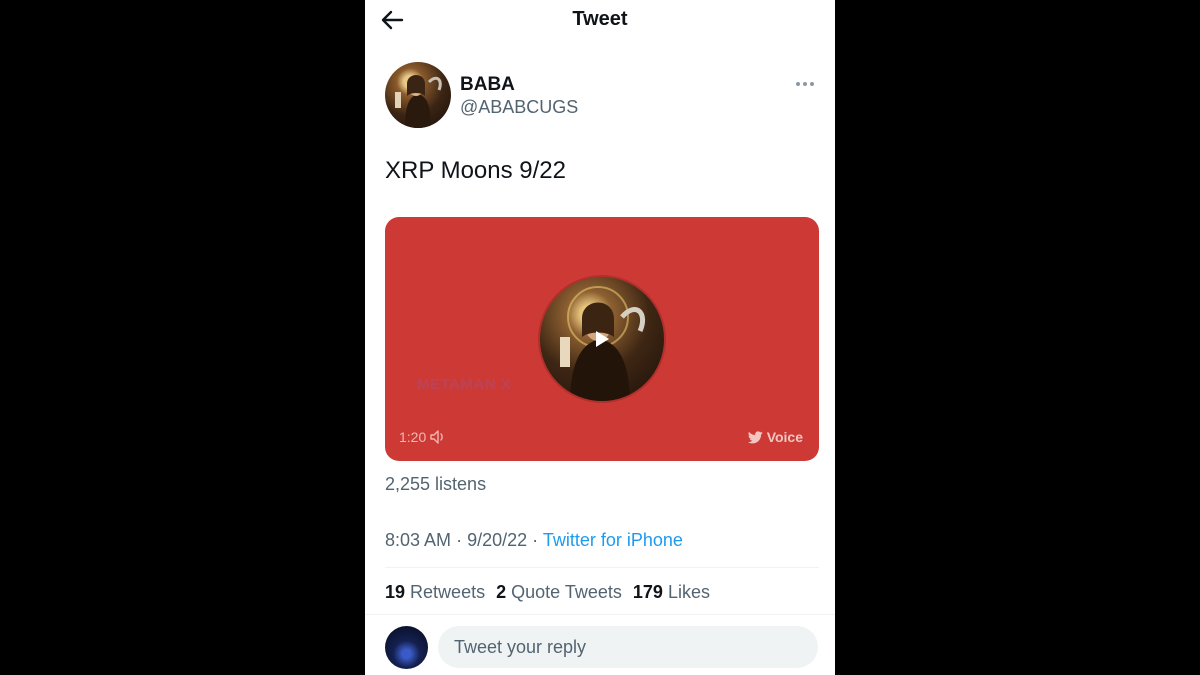  I want to click on more-options-button, so click(805, 84).